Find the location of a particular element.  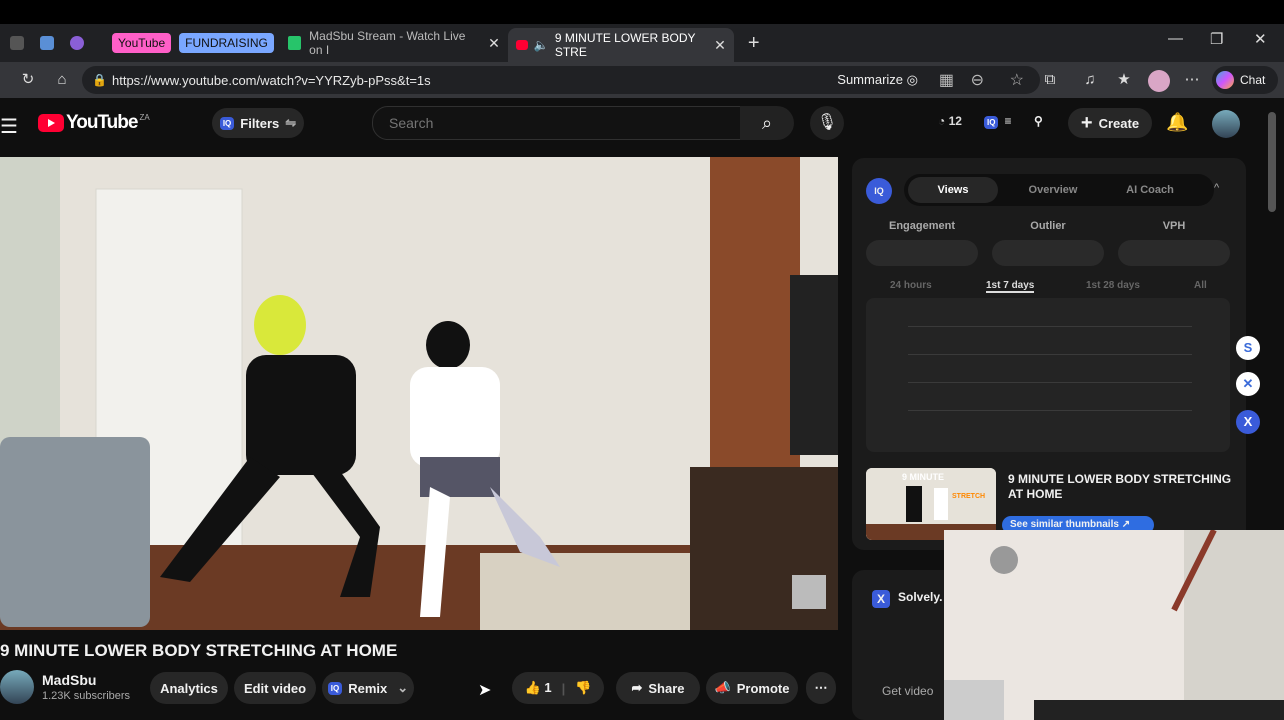

edit-video-button: Edit video is located at coordinates (275, 688).